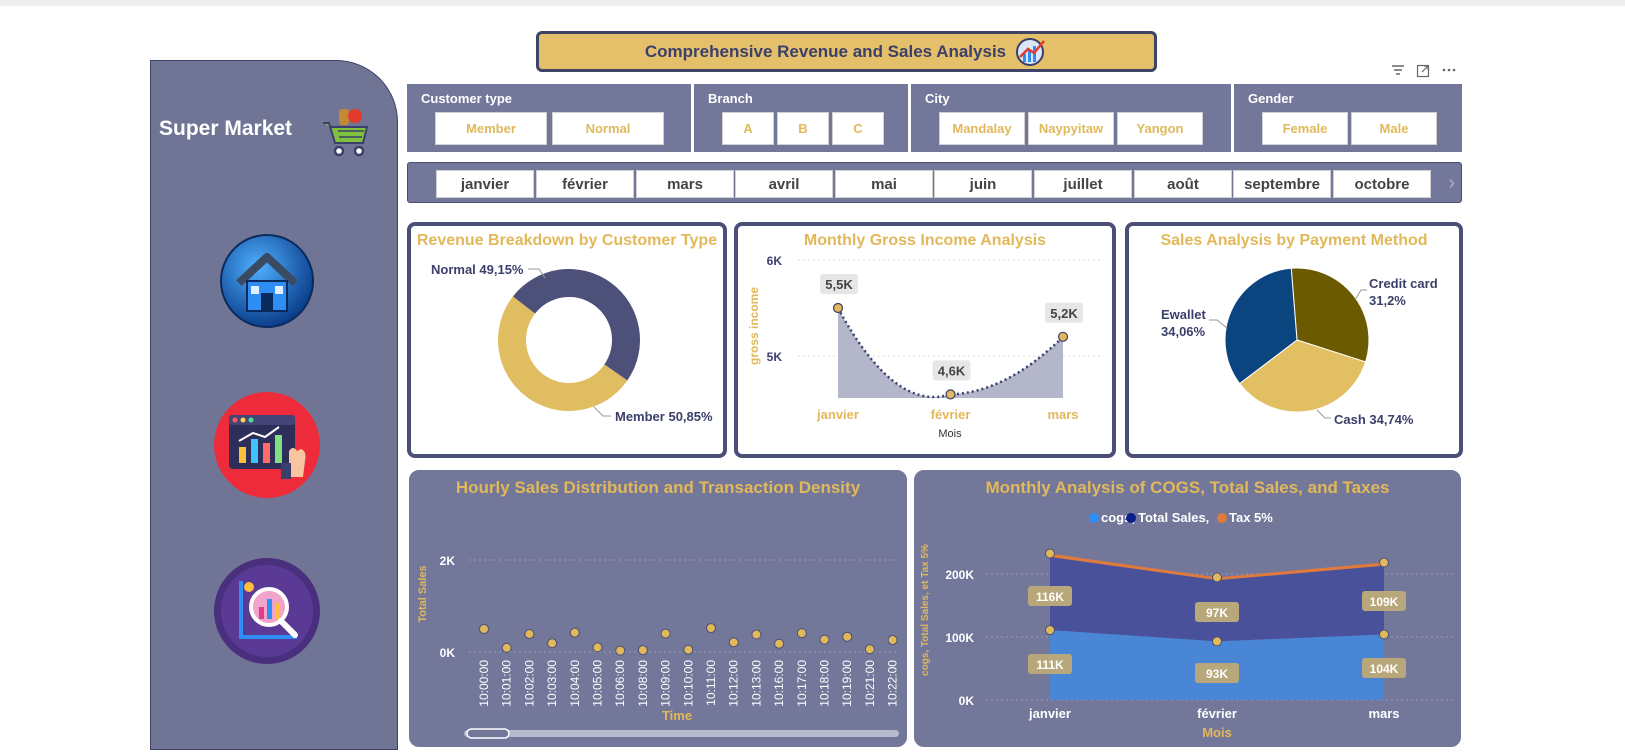 Image resolution: width=1625 pixels, height=754 pixels. What do you see at coordinates (858, 128) in the screenshot?
I see `slicer-option-c: C` at bounding box center [858, 128].